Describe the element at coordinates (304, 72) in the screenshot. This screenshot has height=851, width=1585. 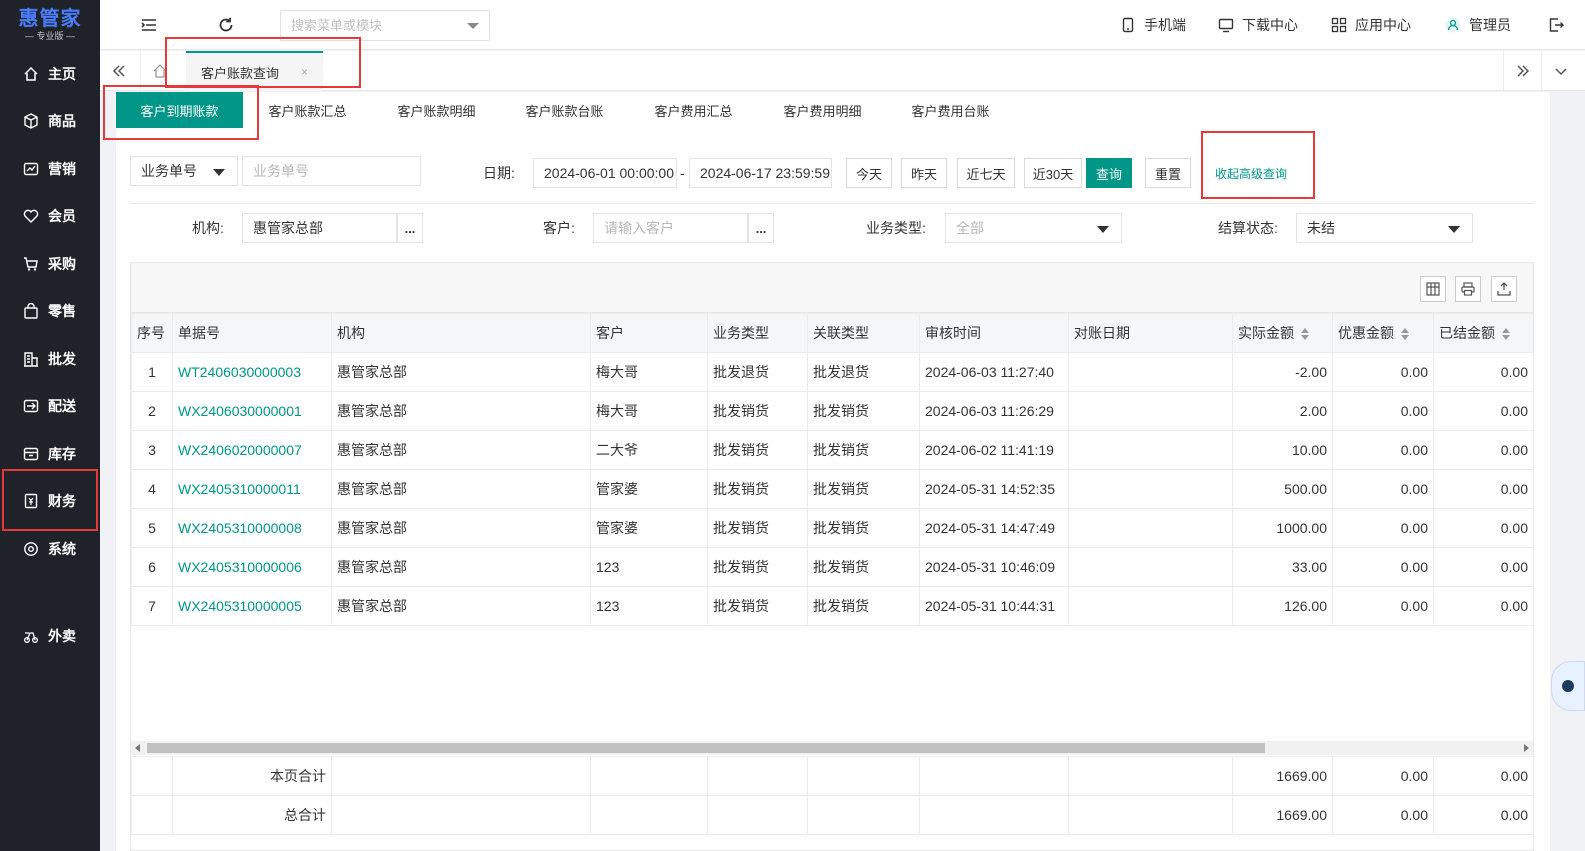
I see `close-icon: ×` at that location.